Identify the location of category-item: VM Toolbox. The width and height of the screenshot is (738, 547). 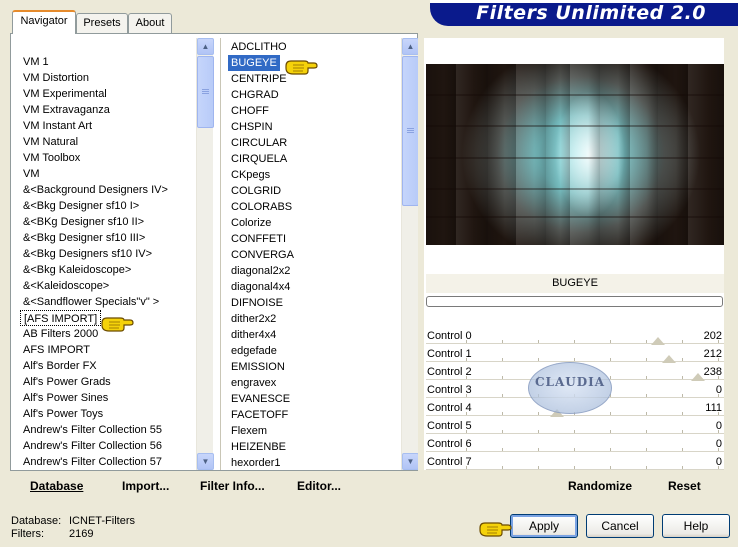
(51, 158).